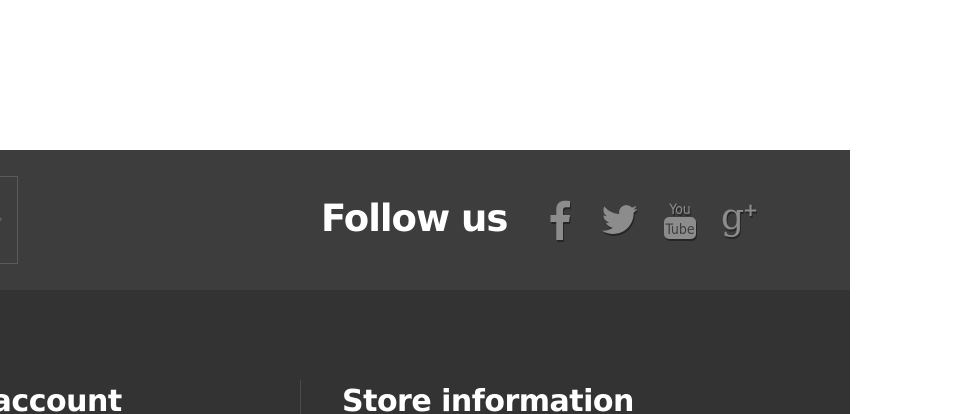 The image size is (970, 414). I want to click on chevron-right-icon: ›, so click(2, 219).